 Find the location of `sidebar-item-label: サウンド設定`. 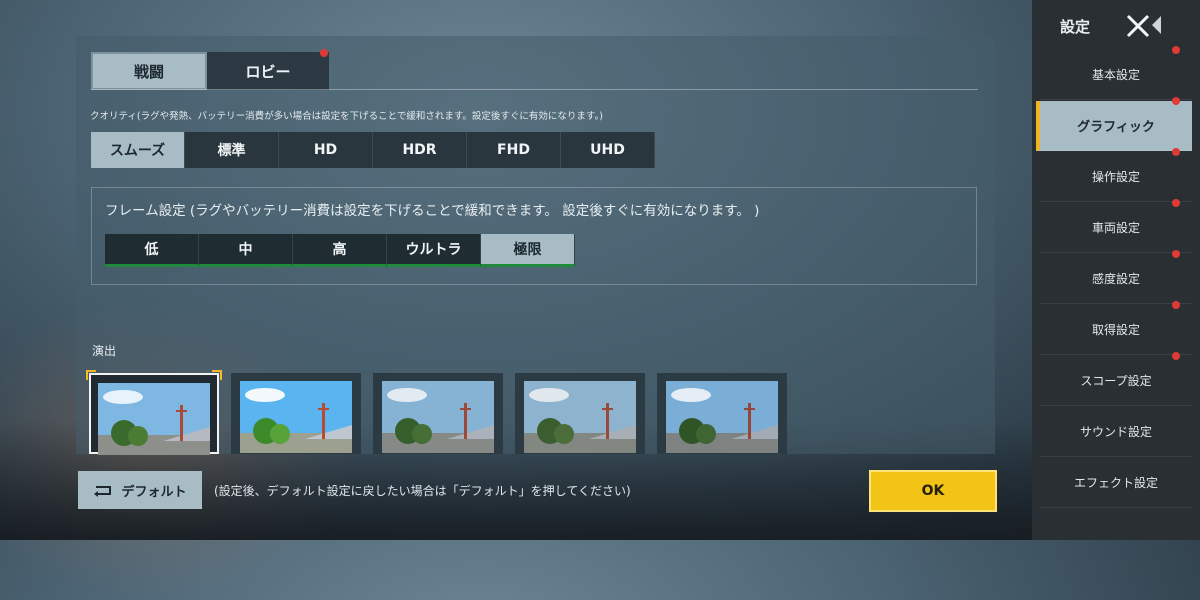

sidebar-item-label: サウンド設定 is located at coordinates (1115, 432).